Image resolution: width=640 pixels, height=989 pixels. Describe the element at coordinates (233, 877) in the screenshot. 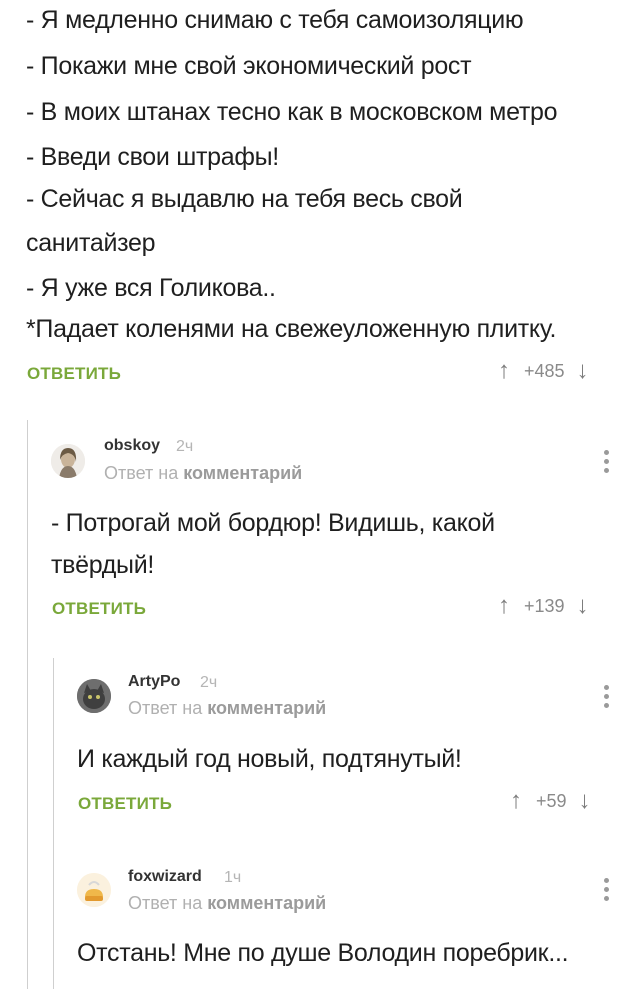

I see `comment-time: 1ч` at that location.